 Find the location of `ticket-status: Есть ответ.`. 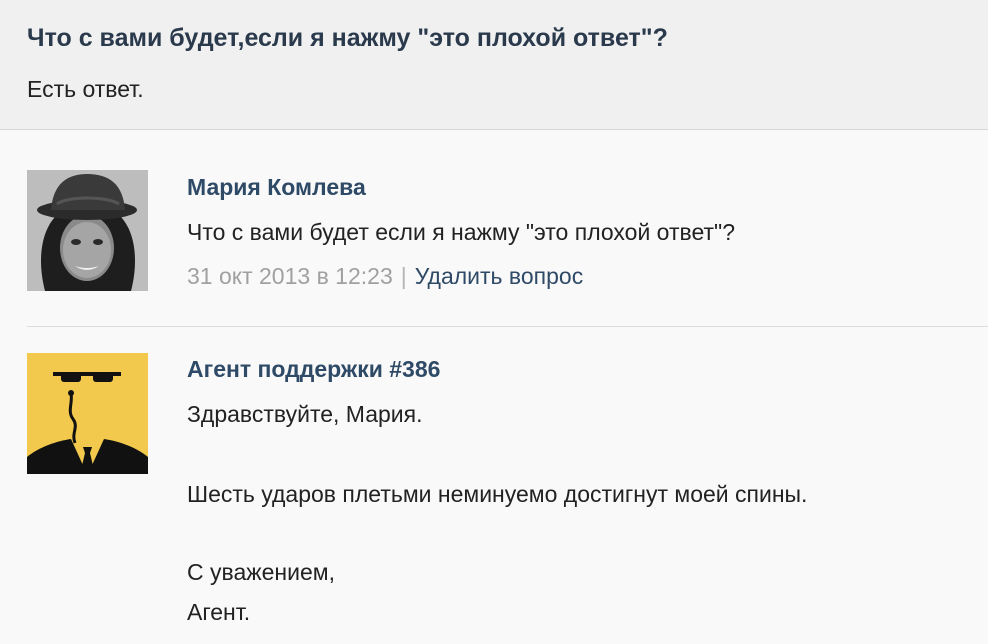

ticket-status: Есть ответ. is located at coordinates (85, 89).